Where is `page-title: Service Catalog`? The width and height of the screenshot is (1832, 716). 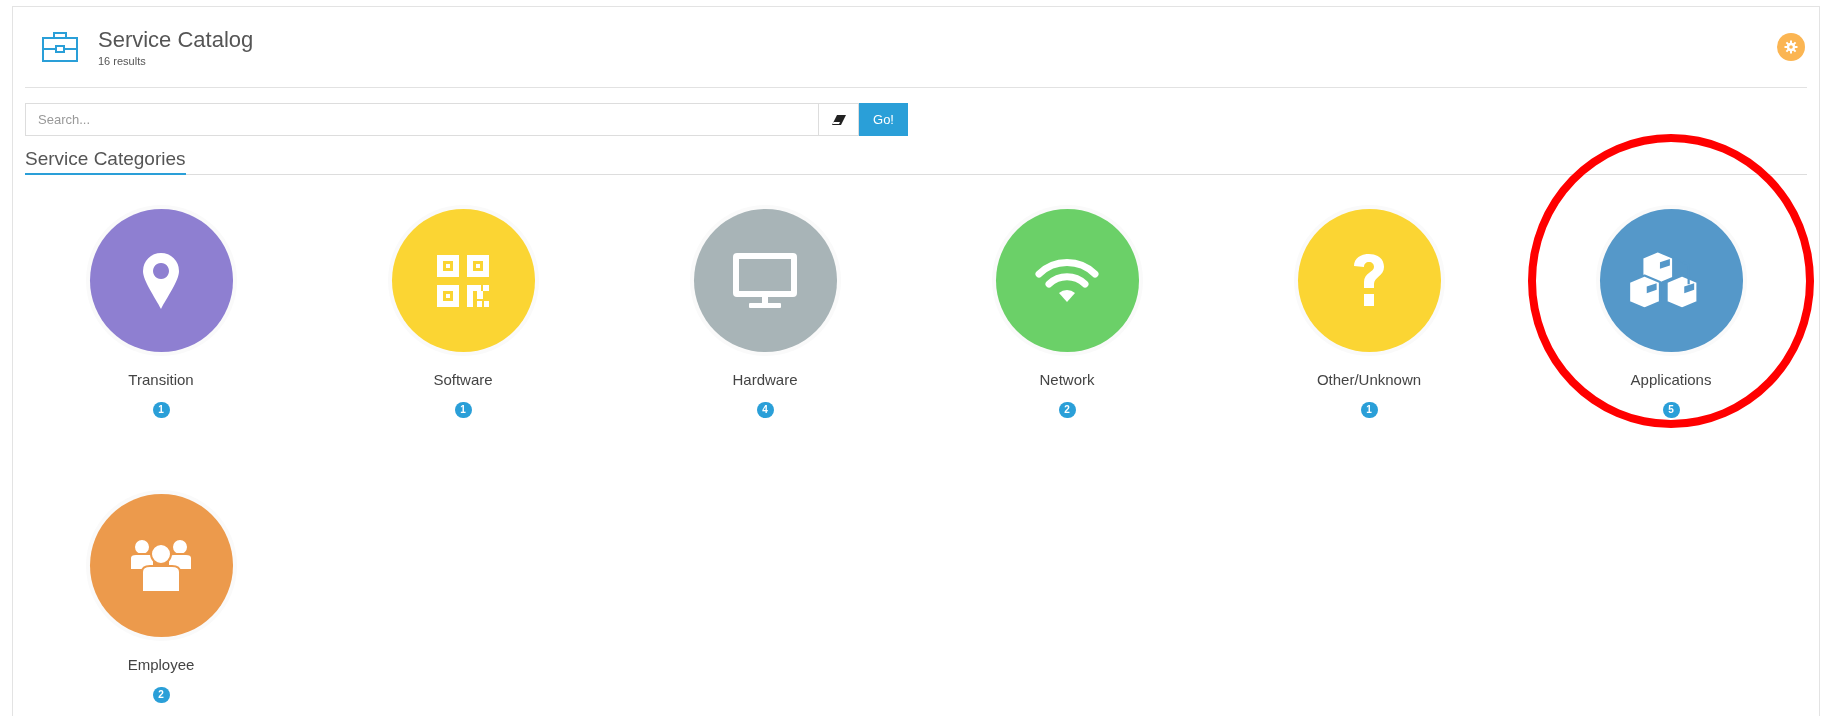
page-title: Service Catalog is located at coordinates (176, 40).